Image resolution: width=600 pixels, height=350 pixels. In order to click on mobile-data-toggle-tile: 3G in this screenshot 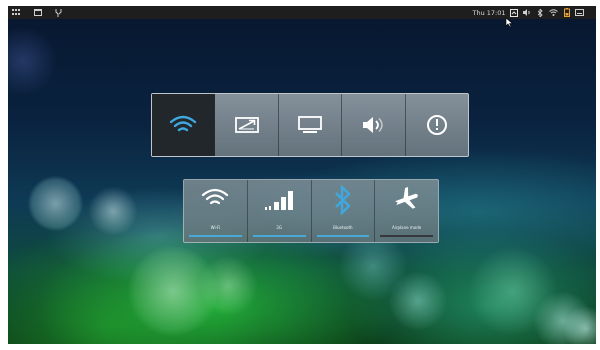, I will do `click(279, 211)`.